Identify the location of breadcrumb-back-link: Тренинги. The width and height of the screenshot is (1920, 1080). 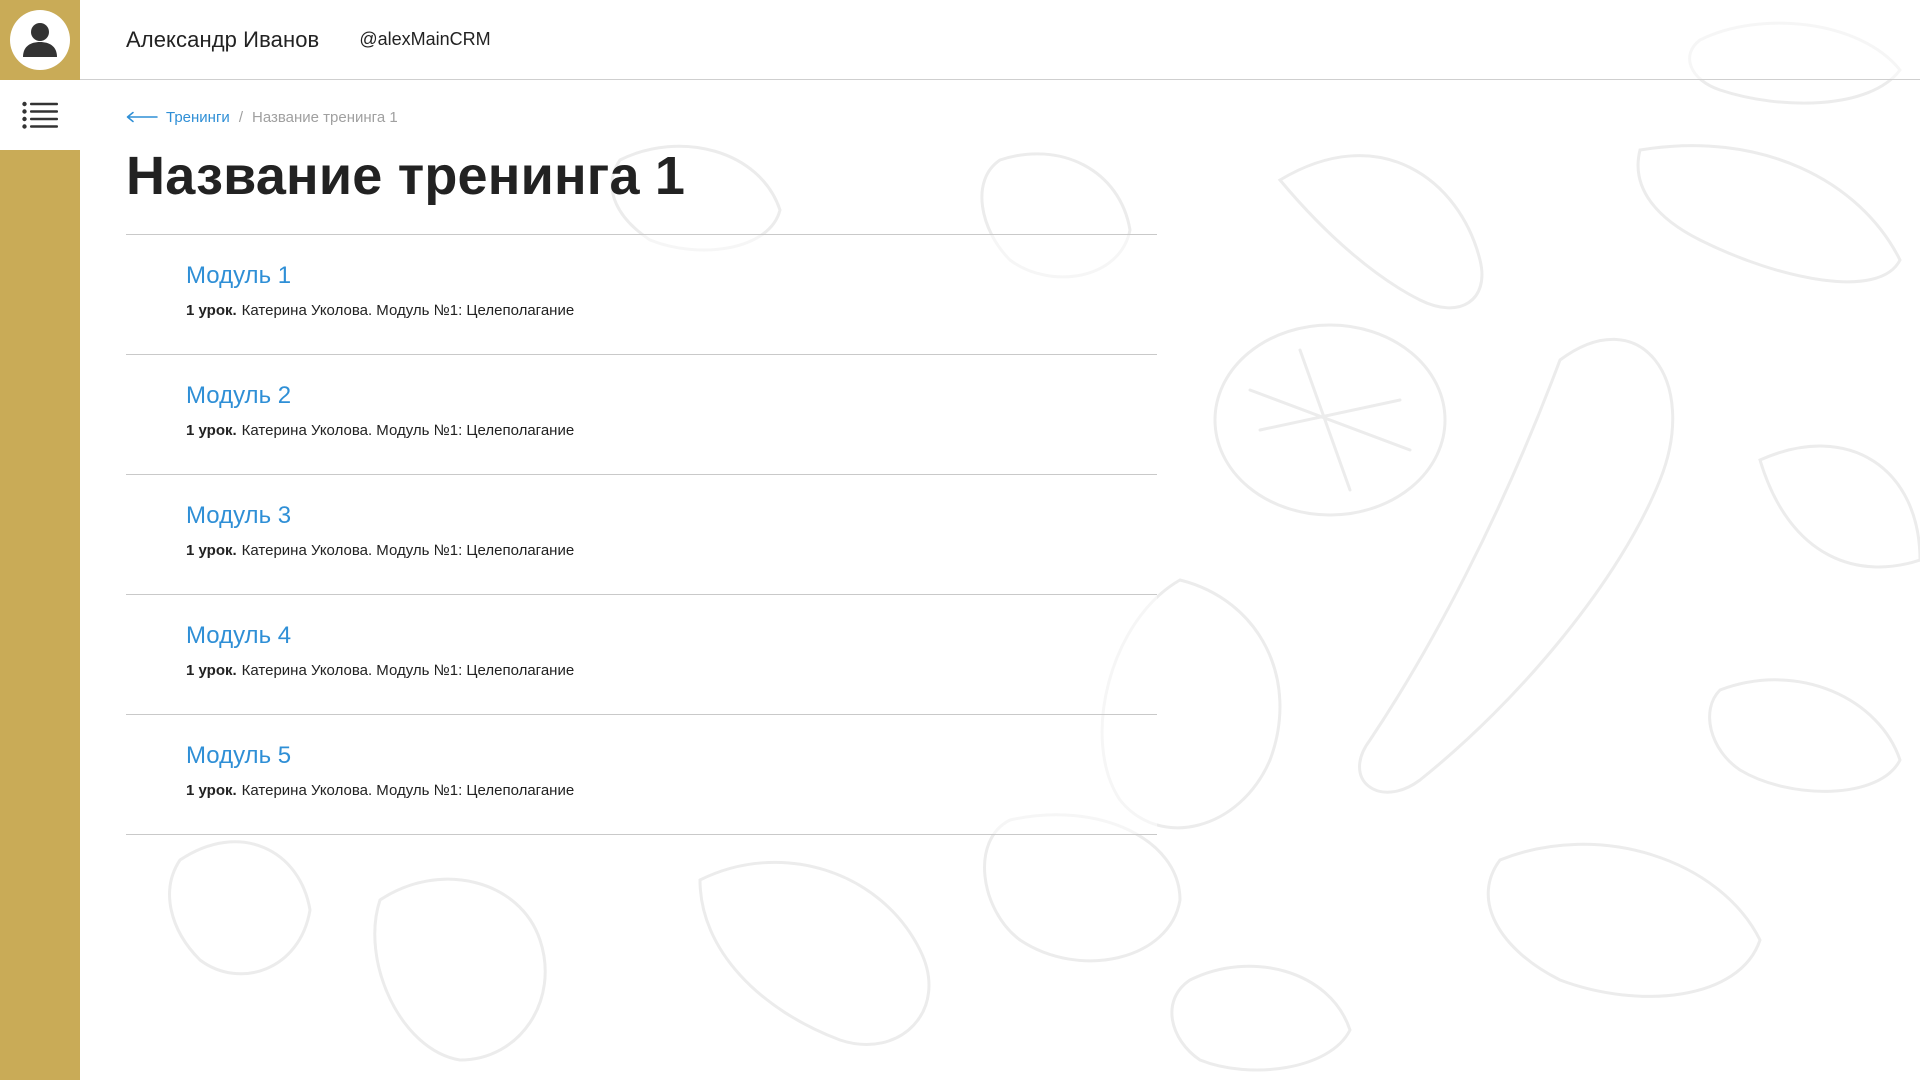
(178, 117).